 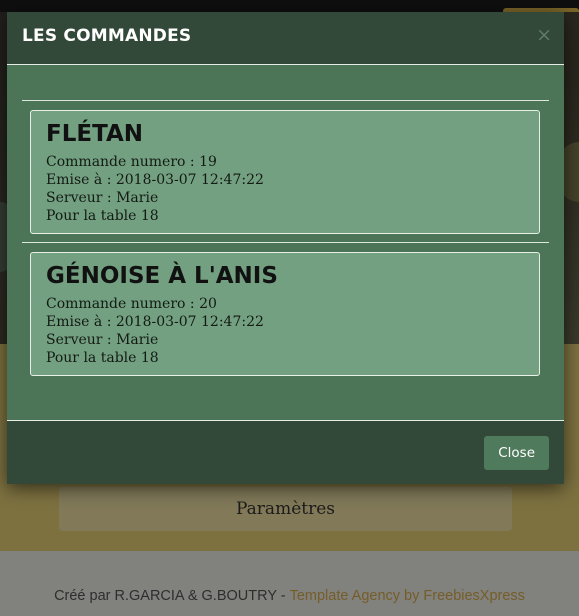 What do you see at coordinates (131, 162) in the screenshot?
I see `order-number: Commande numero : 19` at bounding box center [131, 162].